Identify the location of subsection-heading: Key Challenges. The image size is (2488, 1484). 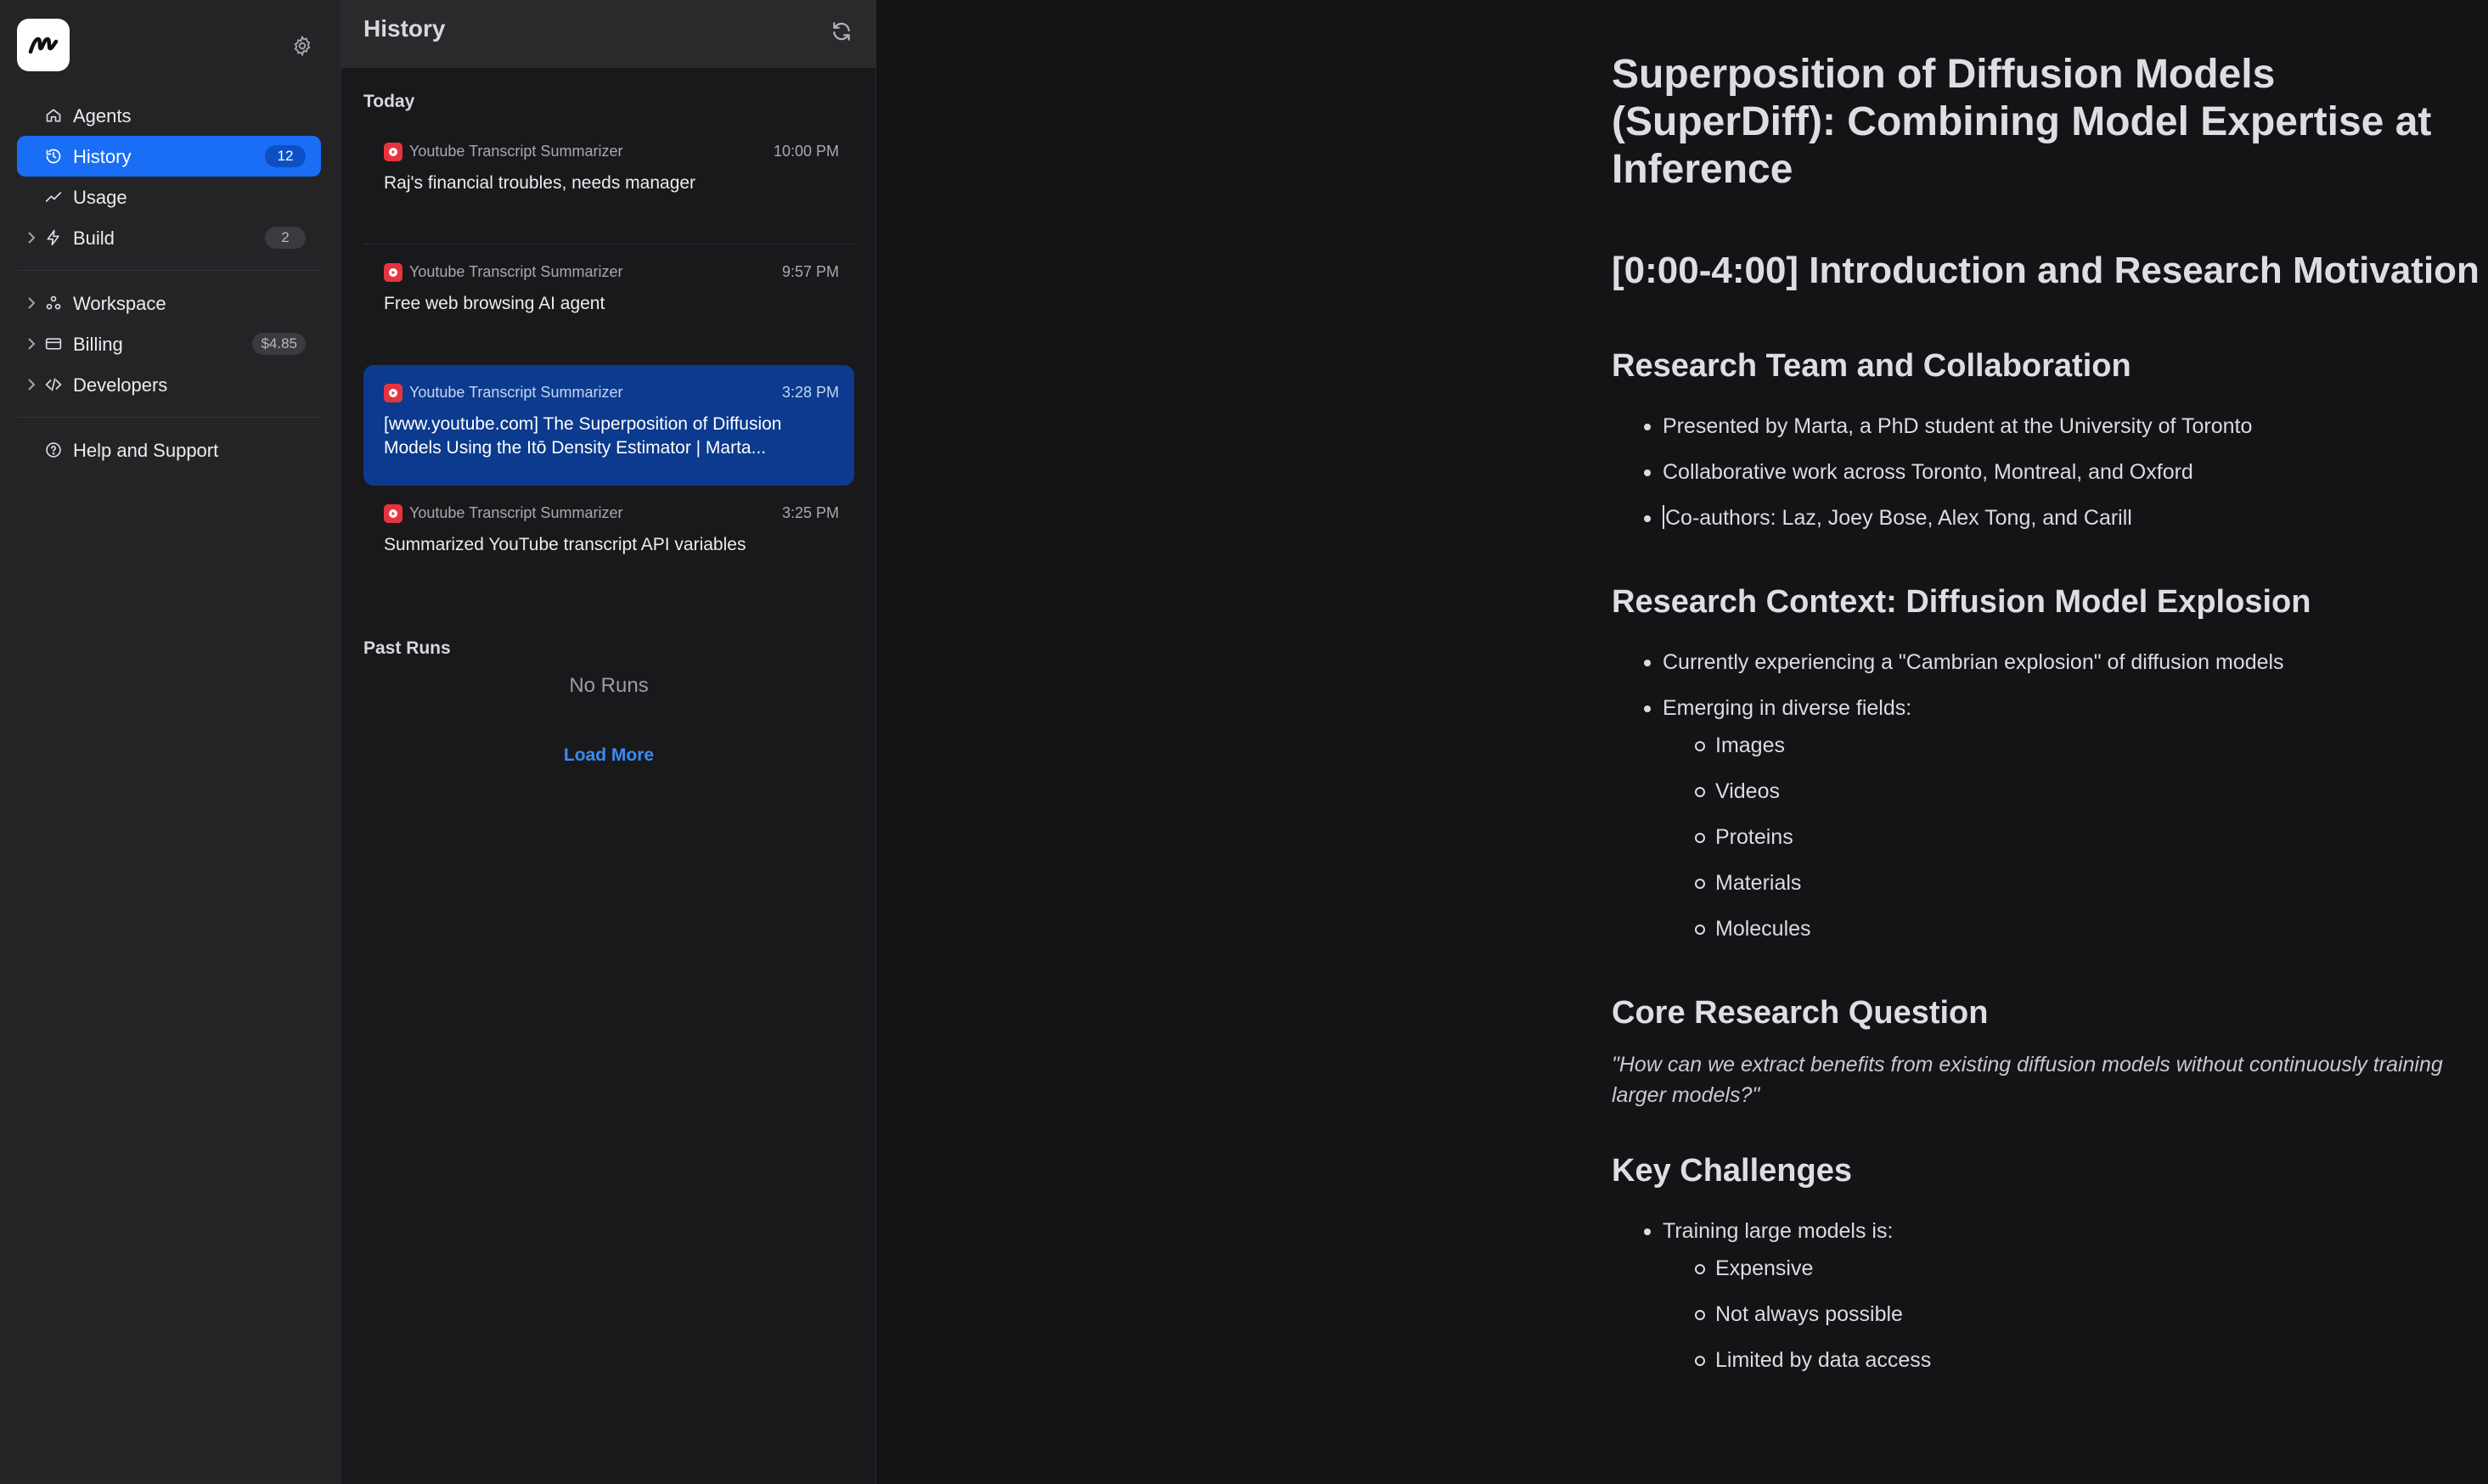
(1732, 1171).